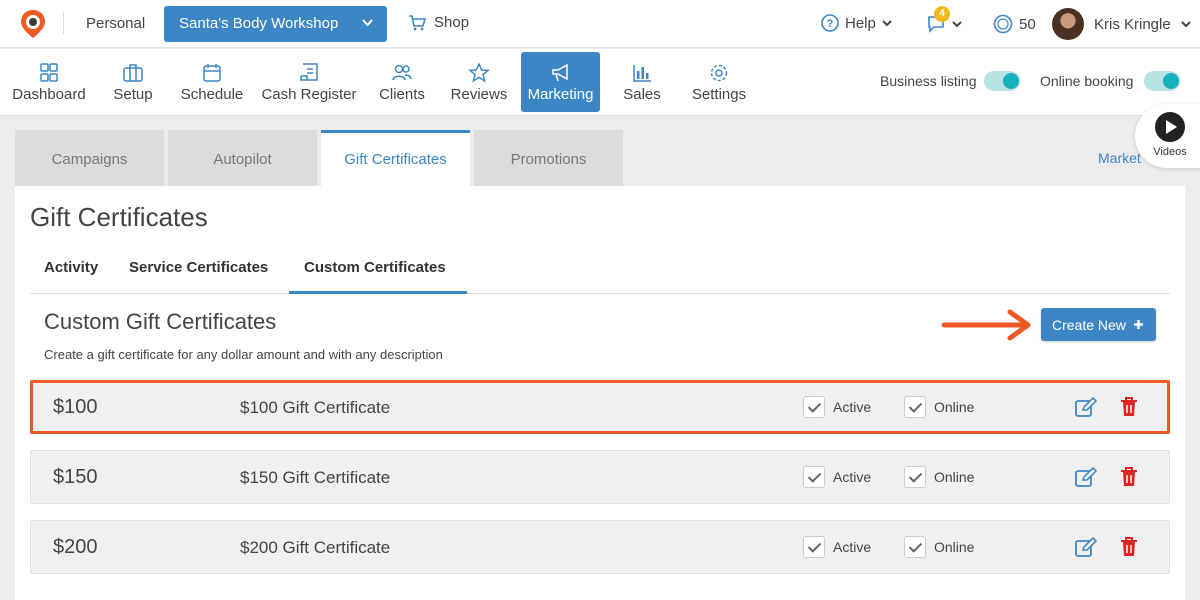 The width and height of the screenshot is (1200, 600). What do you see at coordinates (928, 81) in the screenshot?
I see `business-listing-label: Business listing` at bounding box center [928, 81].